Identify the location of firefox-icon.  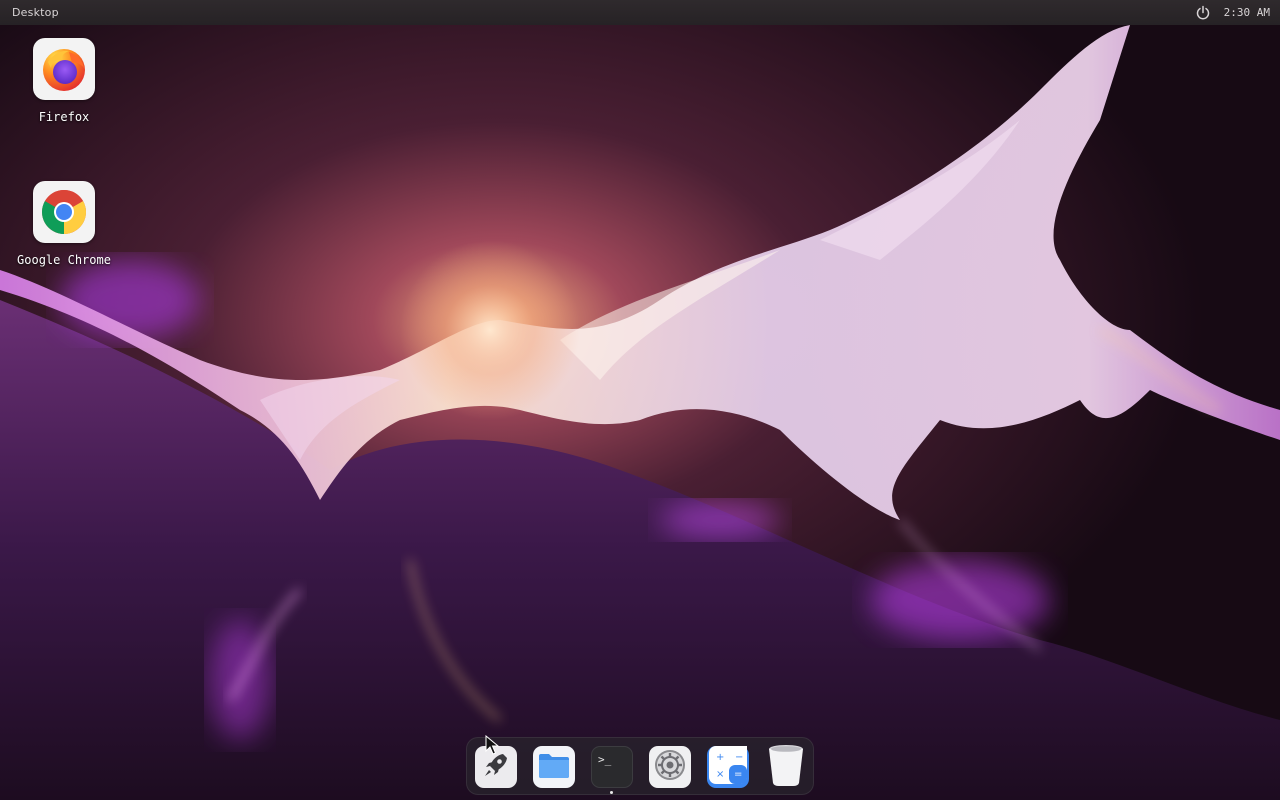
(64, 69).